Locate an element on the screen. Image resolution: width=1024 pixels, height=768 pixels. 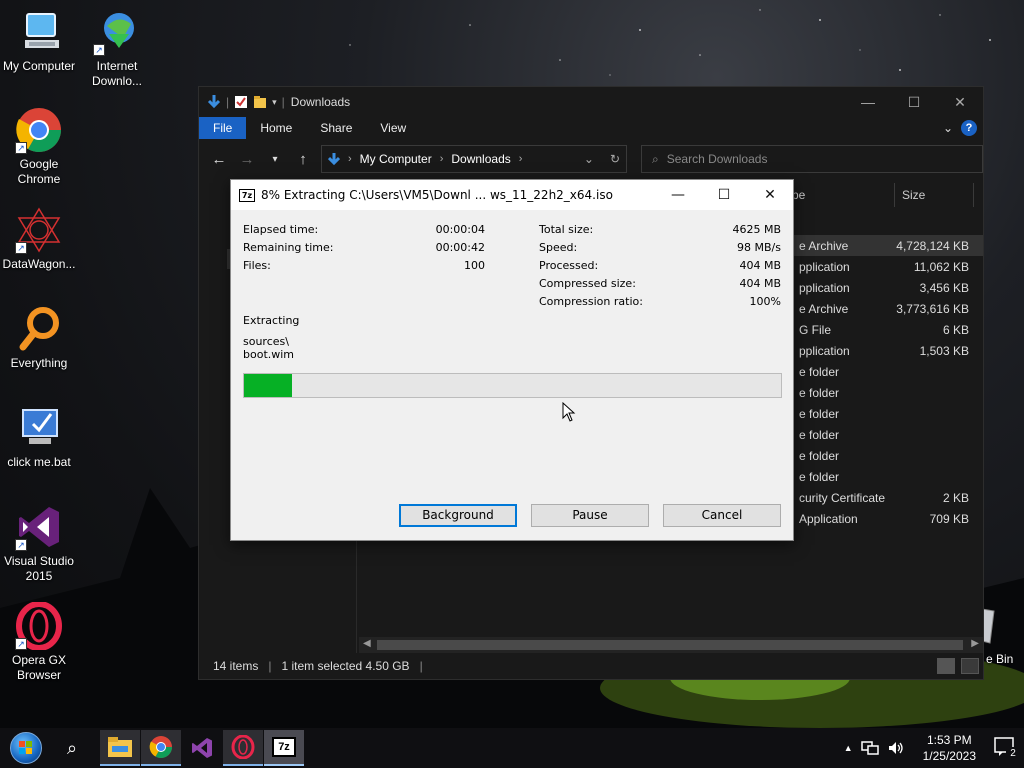
network-icon is located at coordinates (869, 748).